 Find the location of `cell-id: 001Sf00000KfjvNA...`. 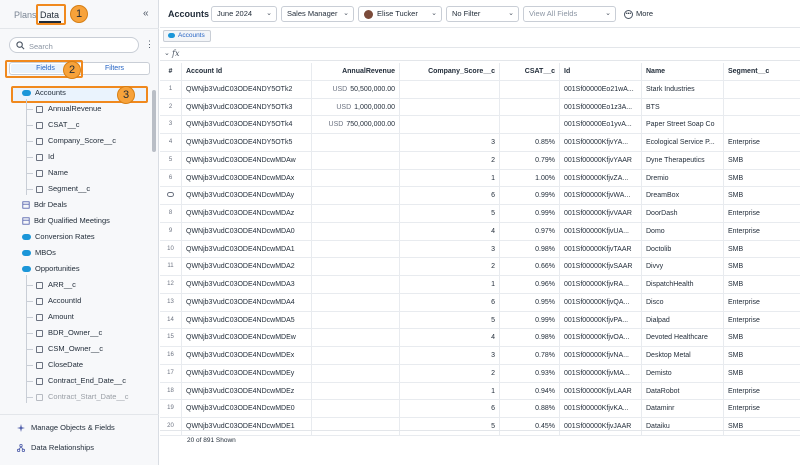

cell-id: 001Sf00000KfjvNA... is located at coordinates (601, 356).